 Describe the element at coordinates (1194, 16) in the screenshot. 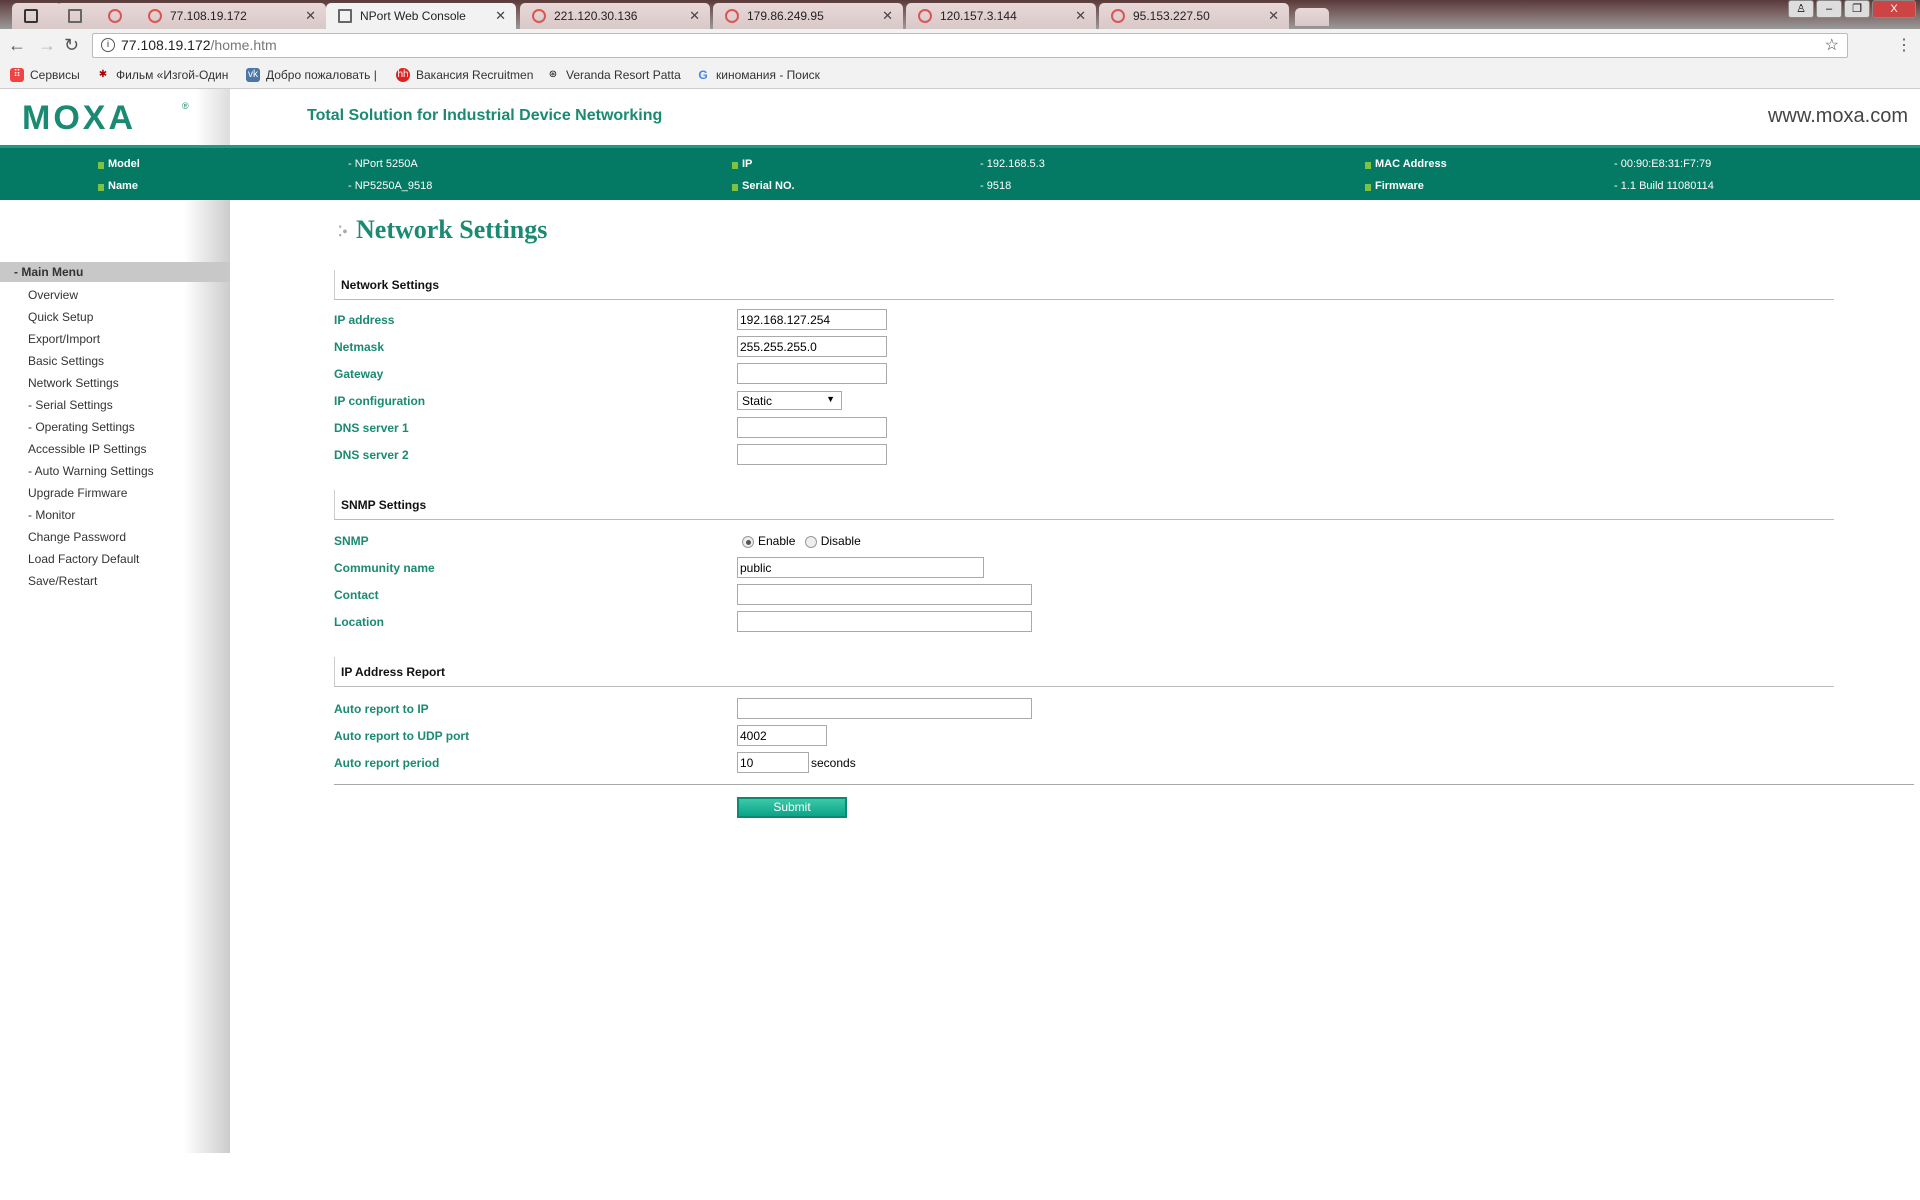

I see `tab: 95.153.227.50 ✕` at that location.